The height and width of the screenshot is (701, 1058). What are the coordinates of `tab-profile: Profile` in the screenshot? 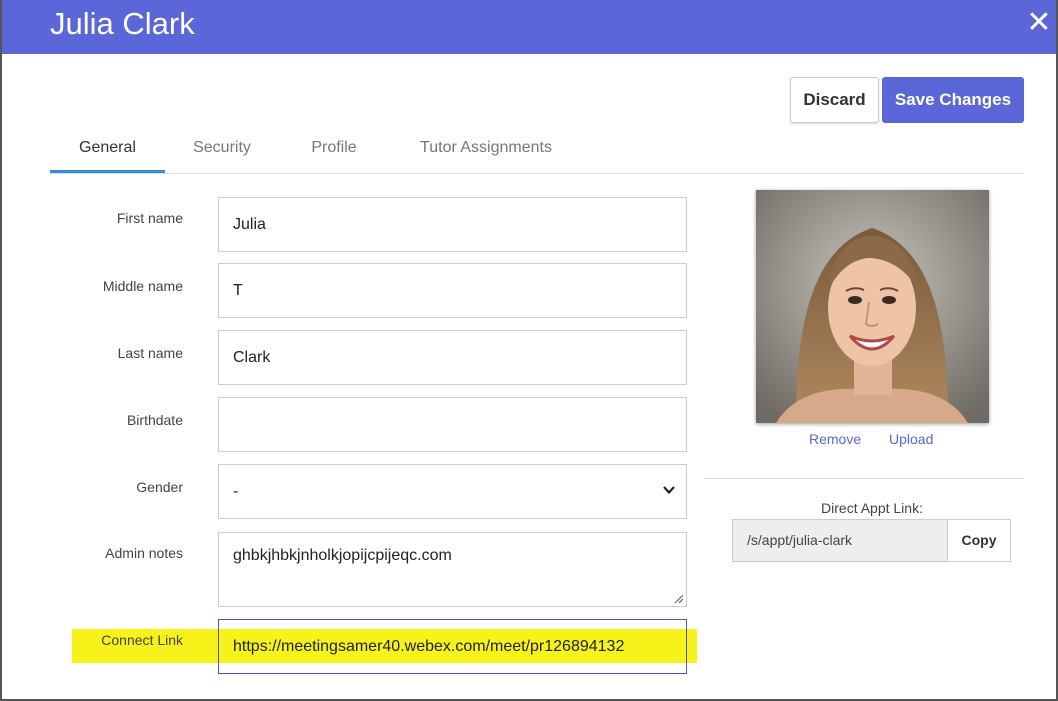 It's located at (334, 151).